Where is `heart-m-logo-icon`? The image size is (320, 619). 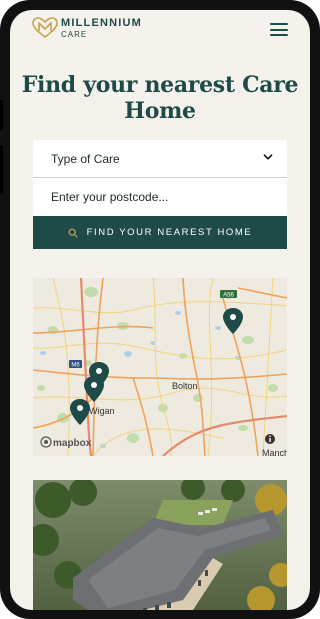
heart-m-logo-icon is located at coordinates (45, 28).